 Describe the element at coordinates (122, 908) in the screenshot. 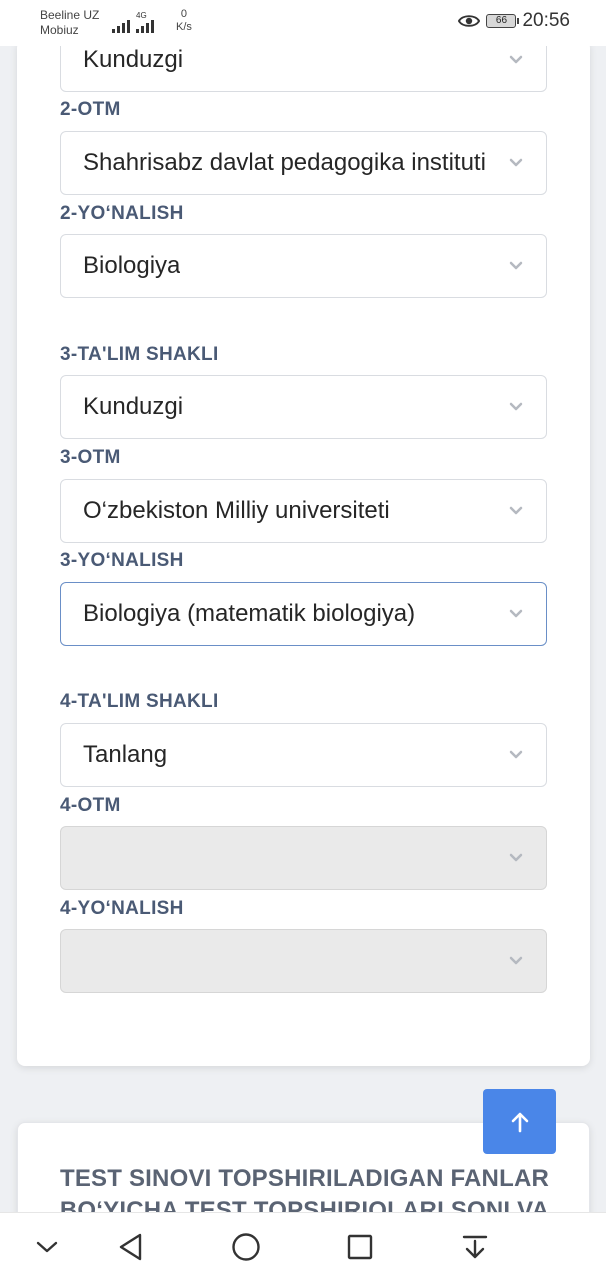

I see `yonalish-4-label: 4-YO‘NALISH` at that location.